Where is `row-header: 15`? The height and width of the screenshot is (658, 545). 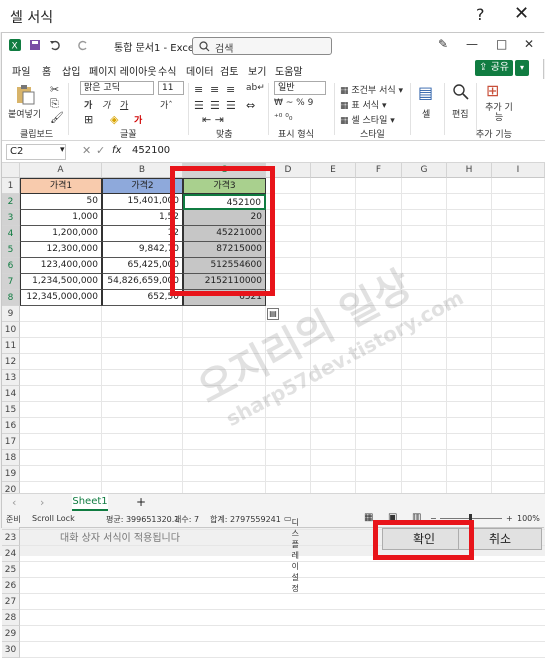 row-header: 15 is located at coordinates (11, 410).